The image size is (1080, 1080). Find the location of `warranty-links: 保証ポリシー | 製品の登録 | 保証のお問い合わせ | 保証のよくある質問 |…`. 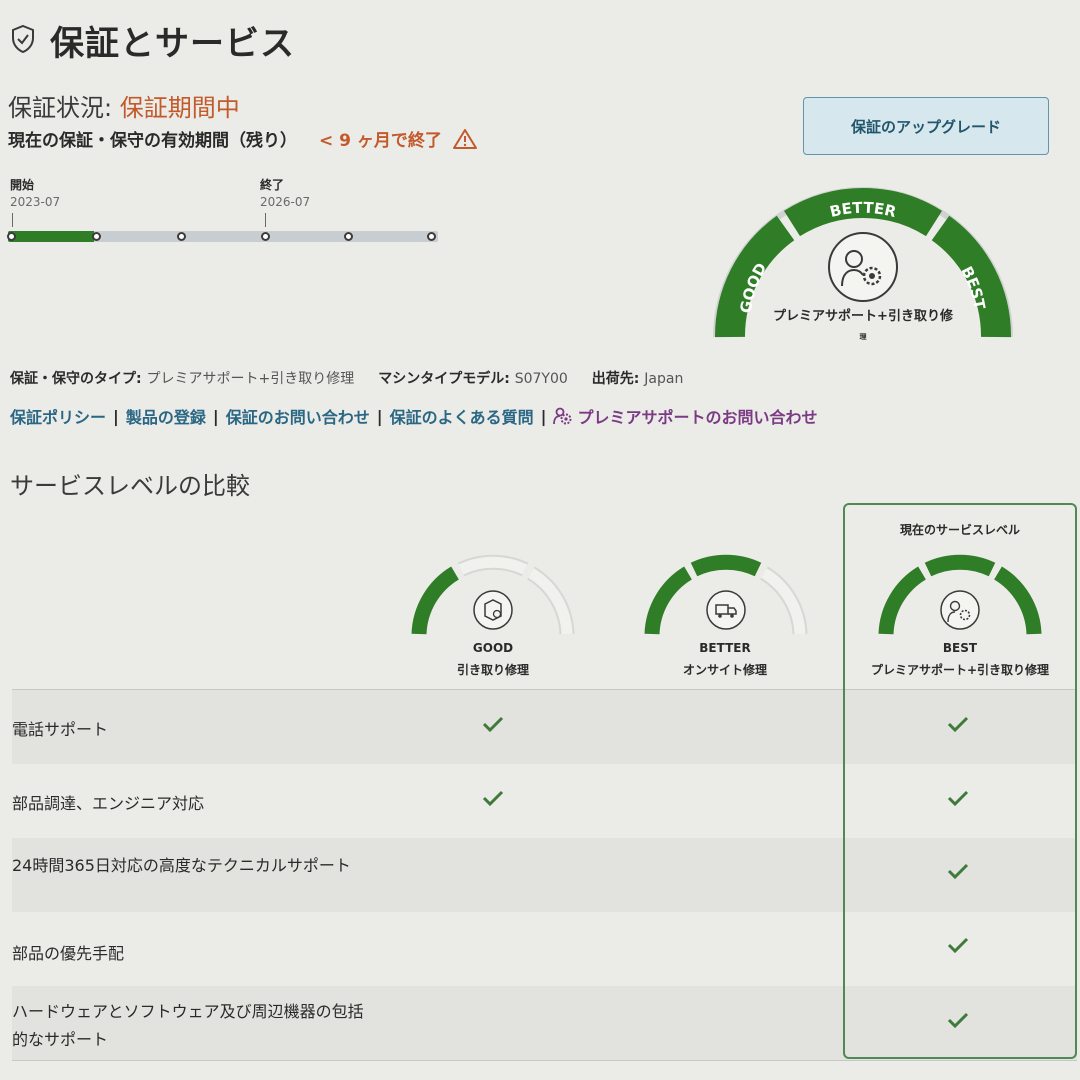

warranty-links: 保証ポリシー | 製品の登録 | 保証のお問い合わせ | 保証のよくある質問 |… is located at coordinates (413, 416).